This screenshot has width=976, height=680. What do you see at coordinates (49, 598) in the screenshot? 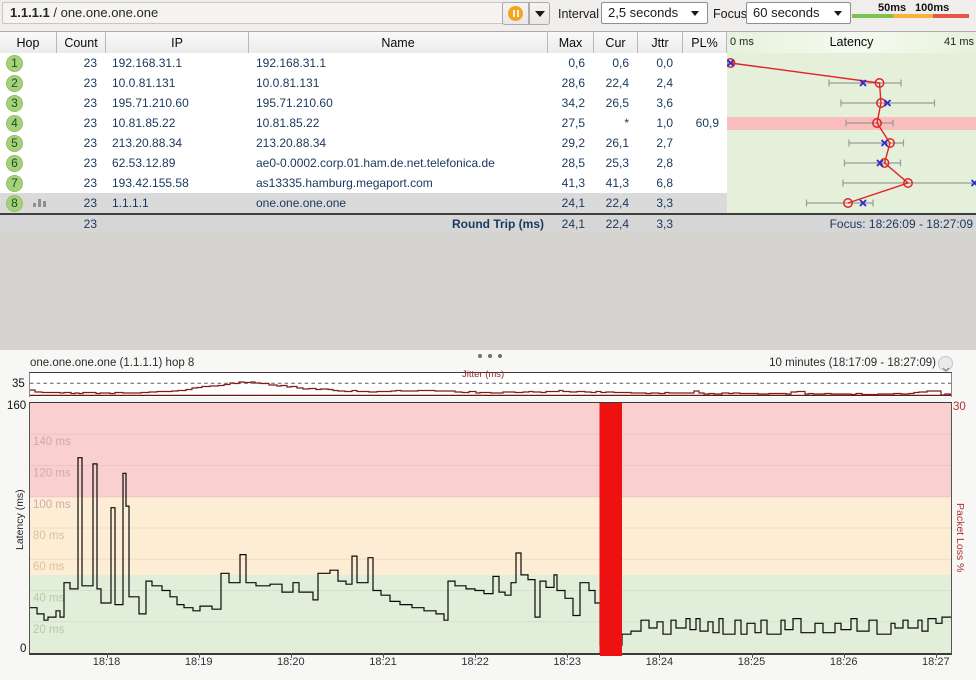
I see `svg-text: 40 ms` at bounding box center [49, 598].